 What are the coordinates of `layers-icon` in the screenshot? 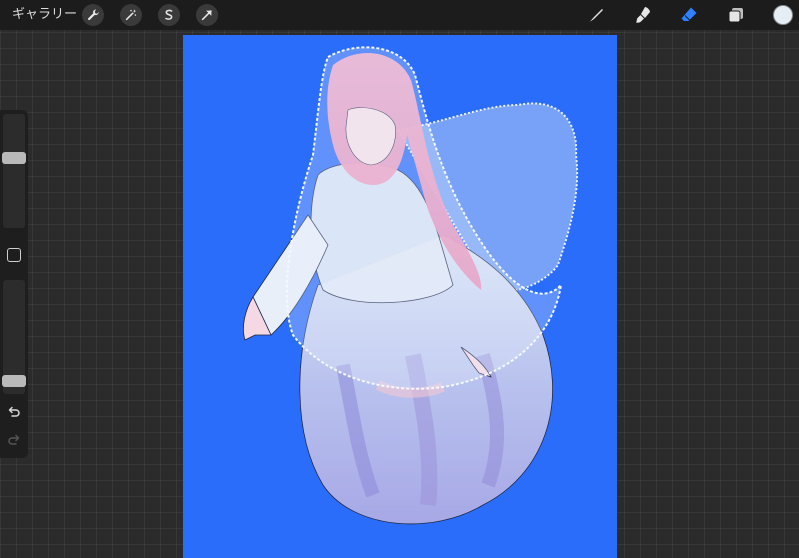 It's located at (735, 15).